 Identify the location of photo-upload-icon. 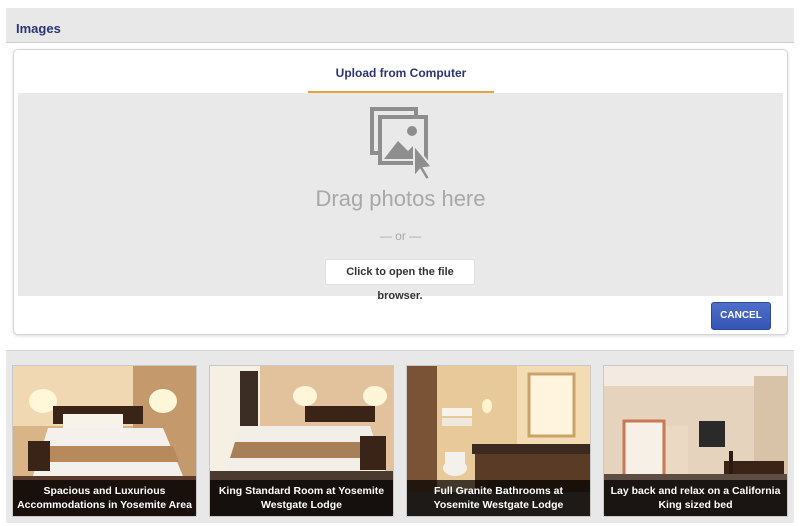
(402, 144).